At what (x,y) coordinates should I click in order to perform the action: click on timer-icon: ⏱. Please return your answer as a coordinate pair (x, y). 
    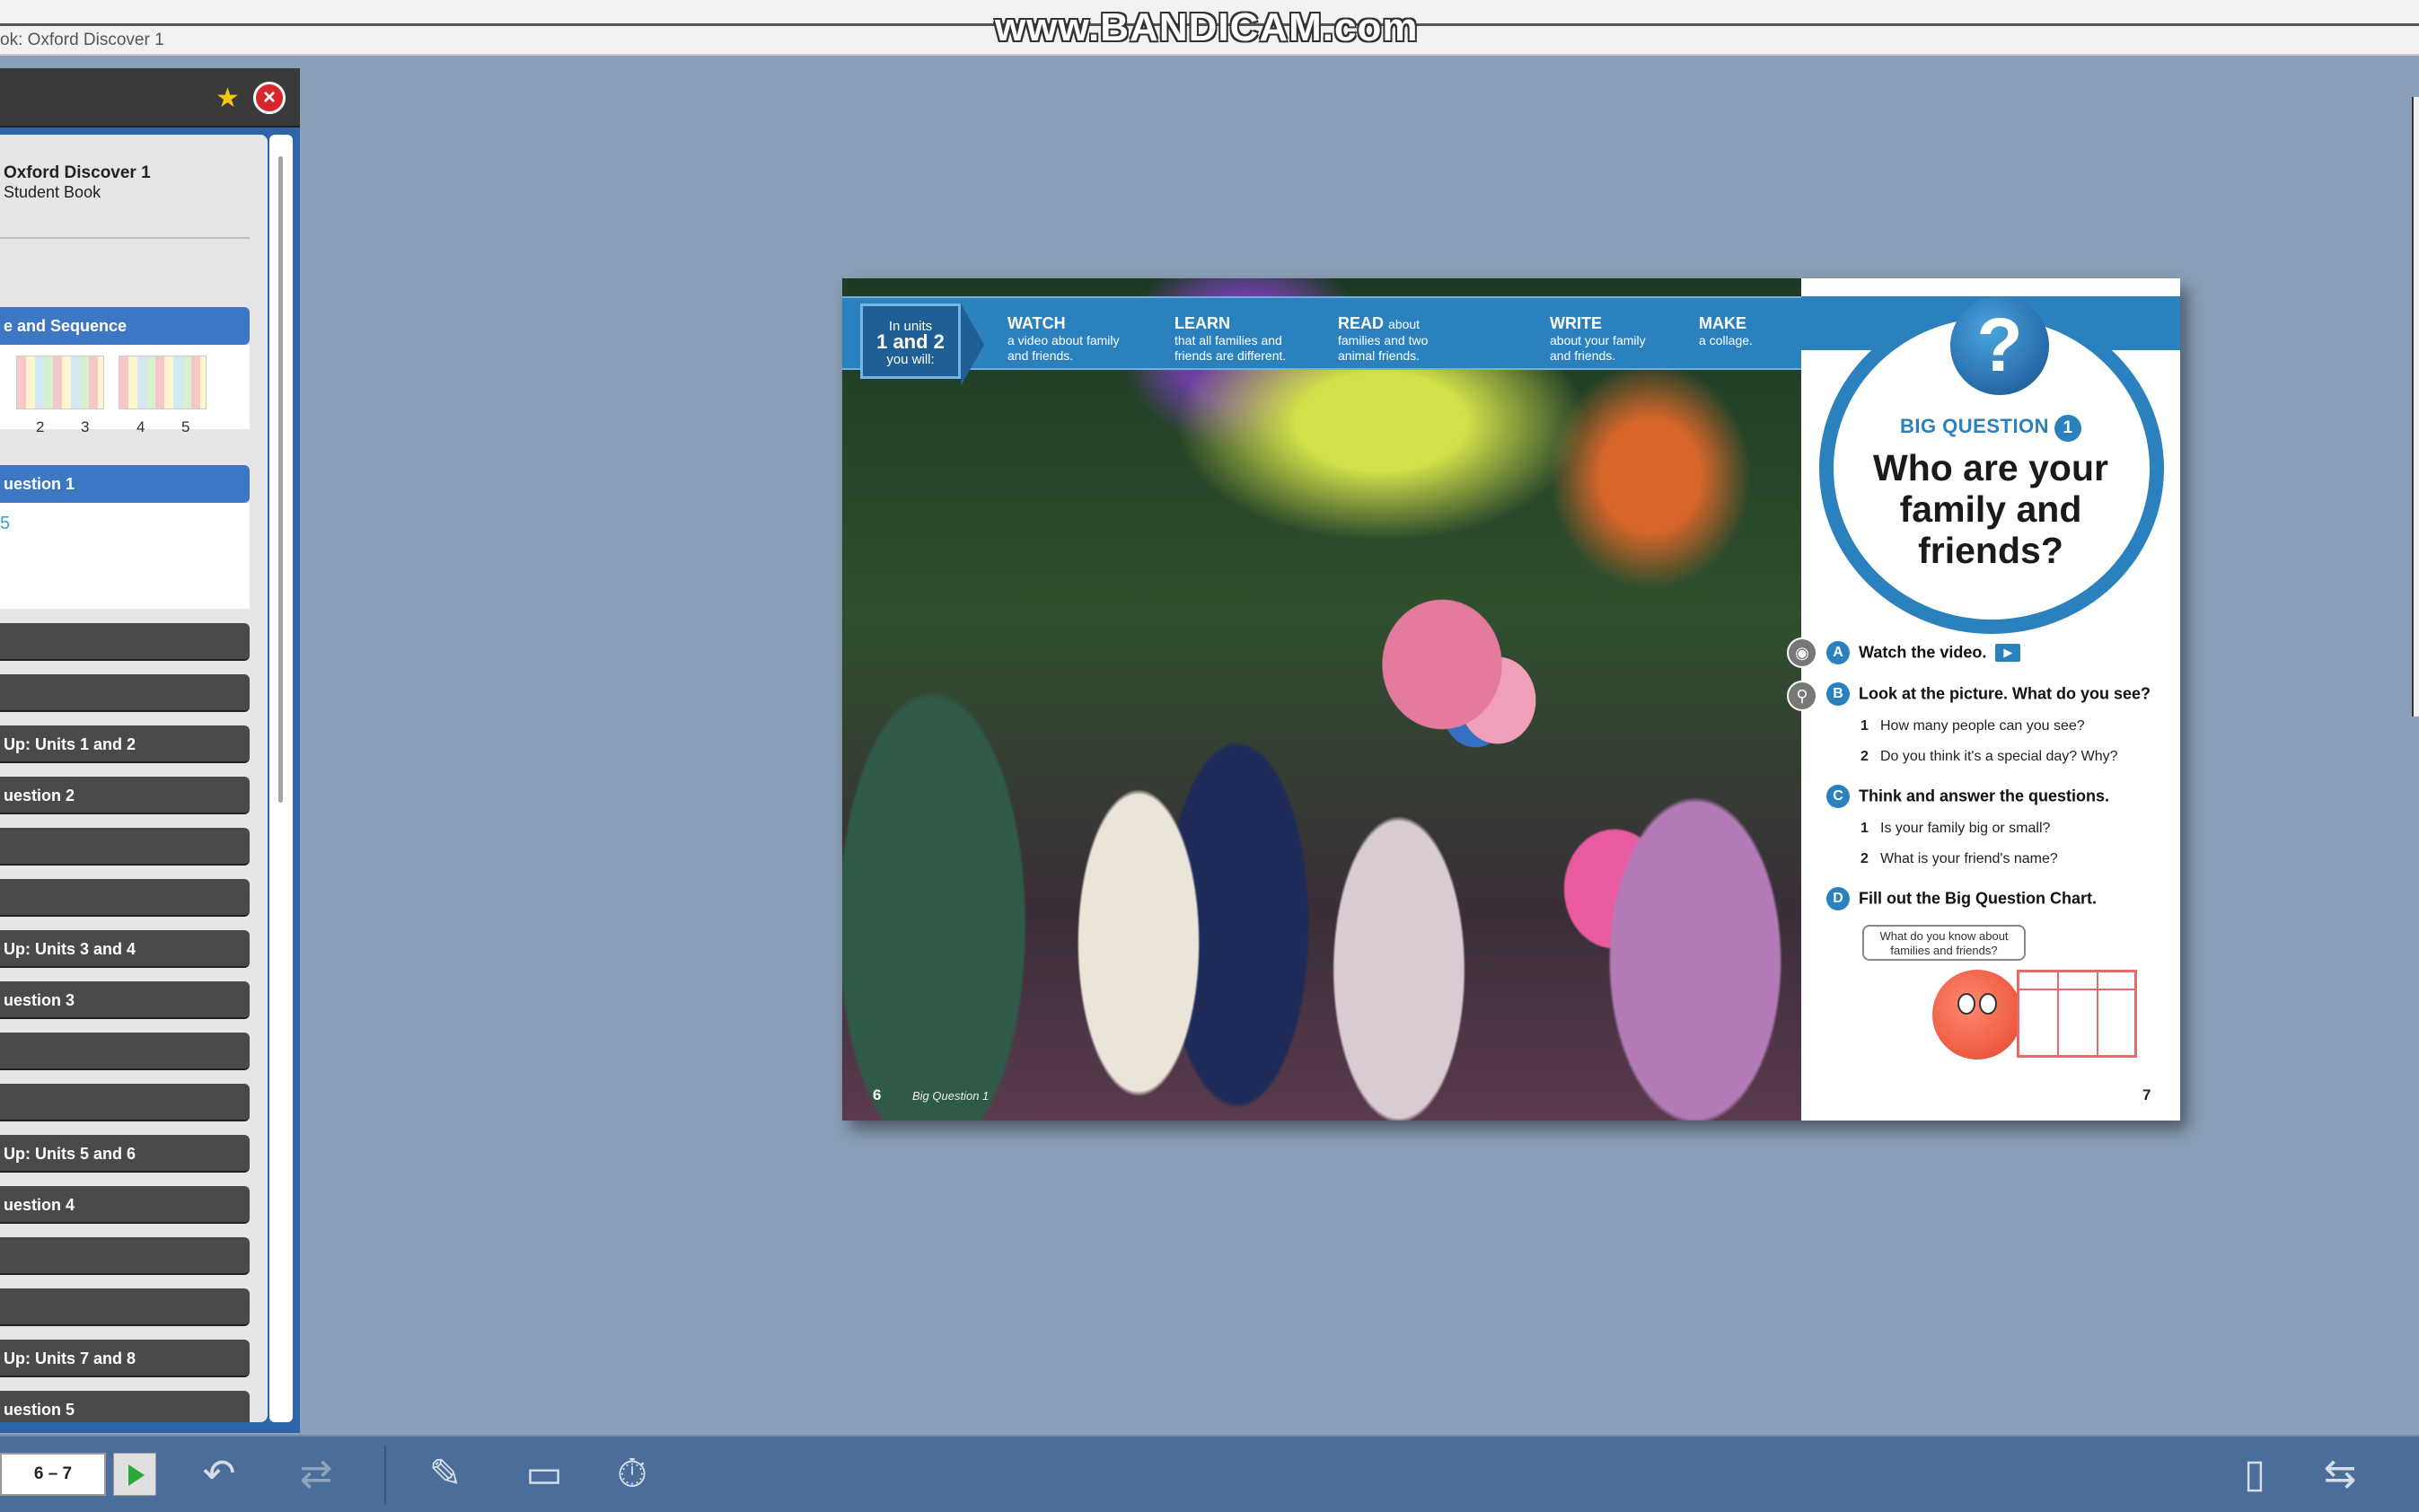
    Looking at the image, I should click on (632, 1474).